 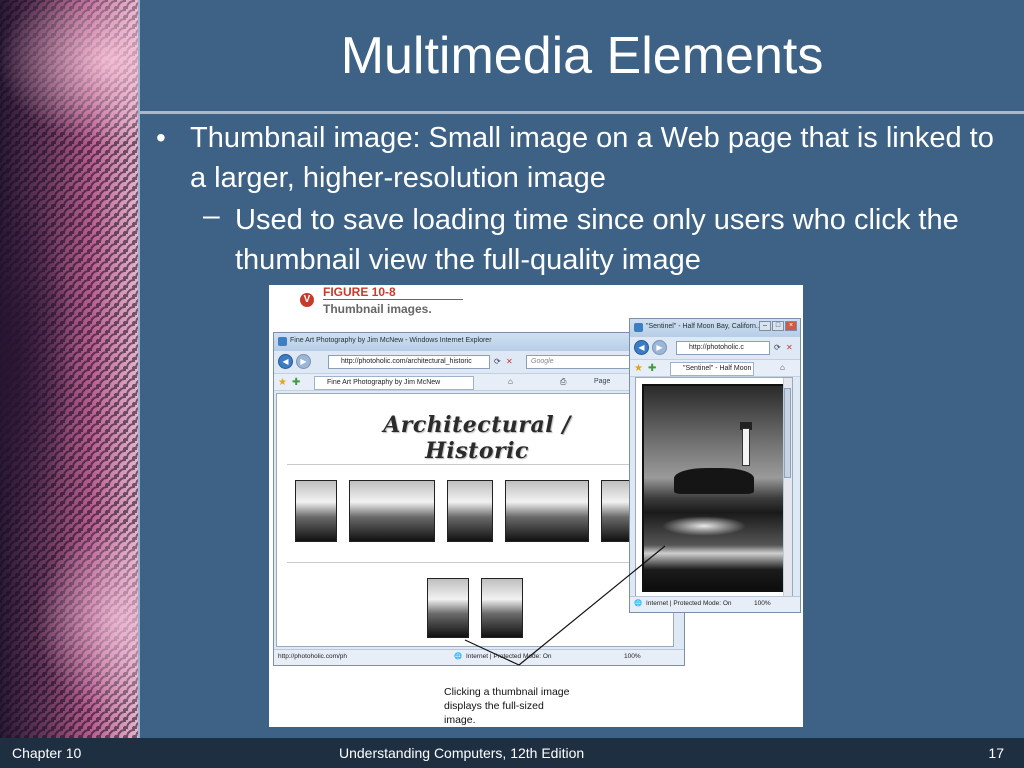 I want to click on callout-lines, so click(x=565, y=605).